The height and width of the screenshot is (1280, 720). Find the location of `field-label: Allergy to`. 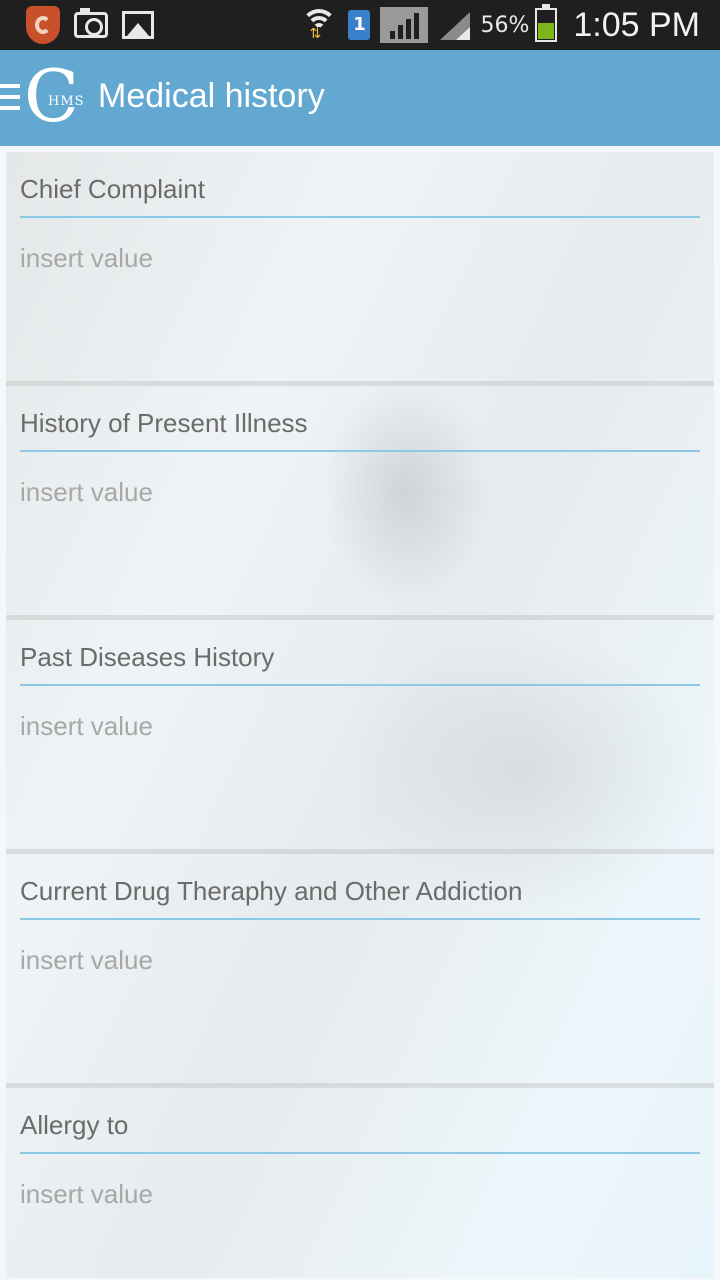

field-label: Allergy to is located at coordinates (74, 1125).